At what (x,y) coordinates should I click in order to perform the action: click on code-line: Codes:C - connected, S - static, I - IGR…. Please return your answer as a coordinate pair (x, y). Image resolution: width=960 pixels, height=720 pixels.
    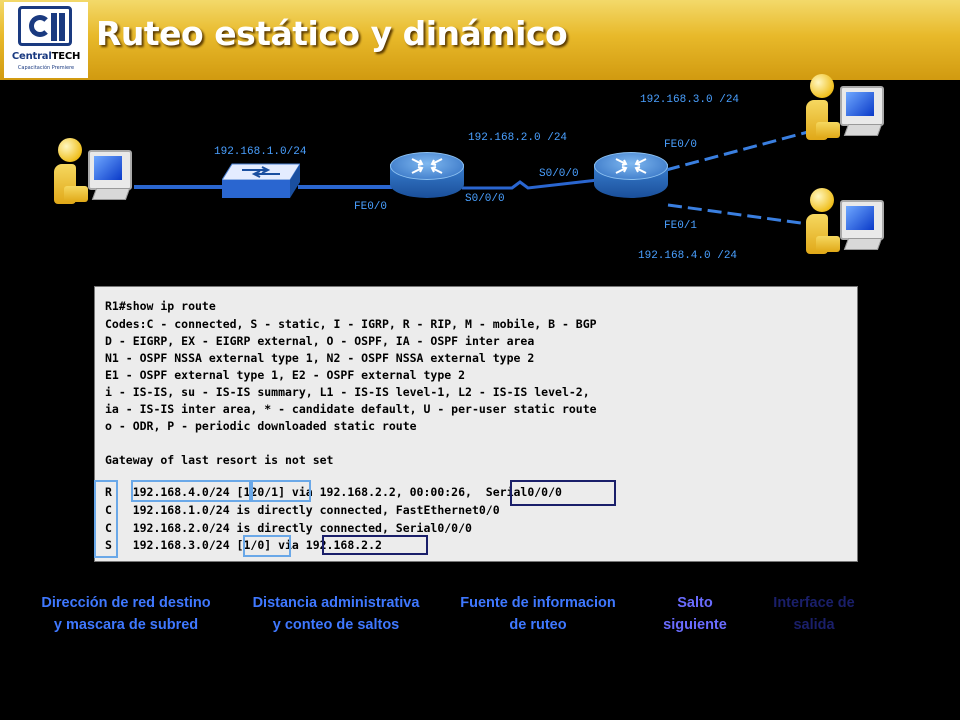
    Looking at the image, I should click on (351, 324).